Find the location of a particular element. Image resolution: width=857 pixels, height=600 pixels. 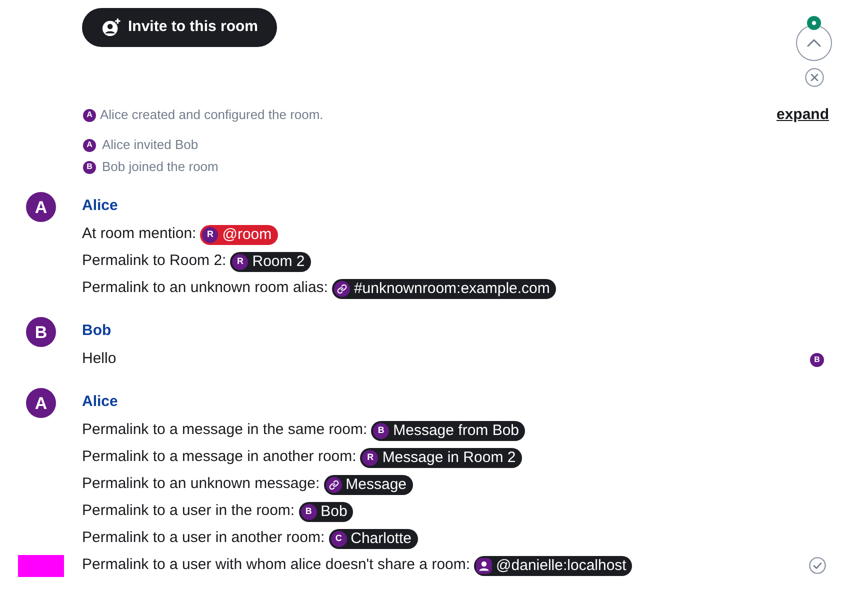

message-text: Permalink to a user in another room: is located at coordinates (203, 538).